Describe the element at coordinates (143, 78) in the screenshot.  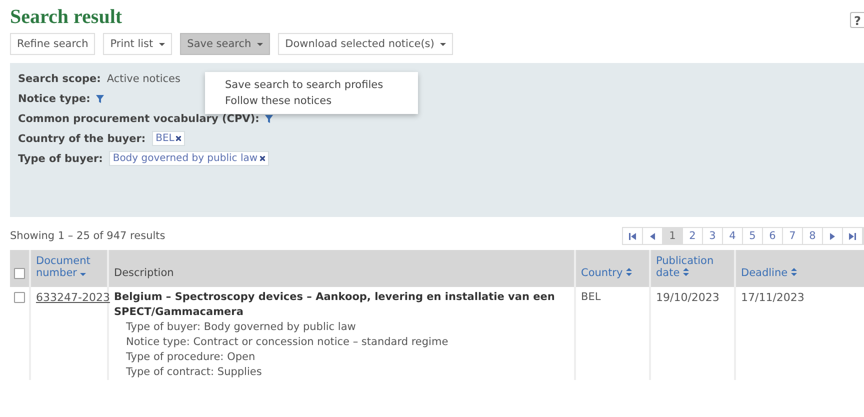
I see `filter-value: Active notices` at that location.